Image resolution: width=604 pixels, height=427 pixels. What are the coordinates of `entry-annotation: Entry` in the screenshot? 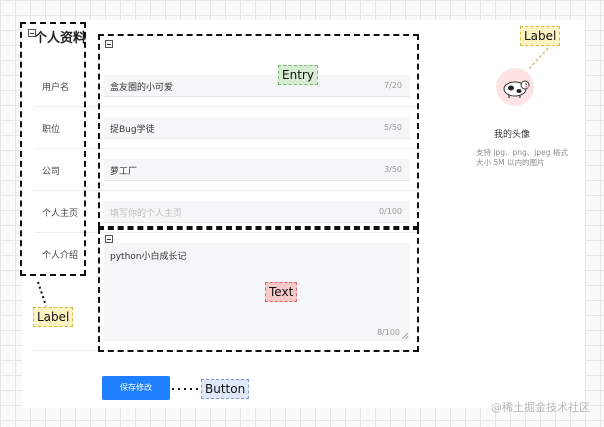 It's located at (298, 75).